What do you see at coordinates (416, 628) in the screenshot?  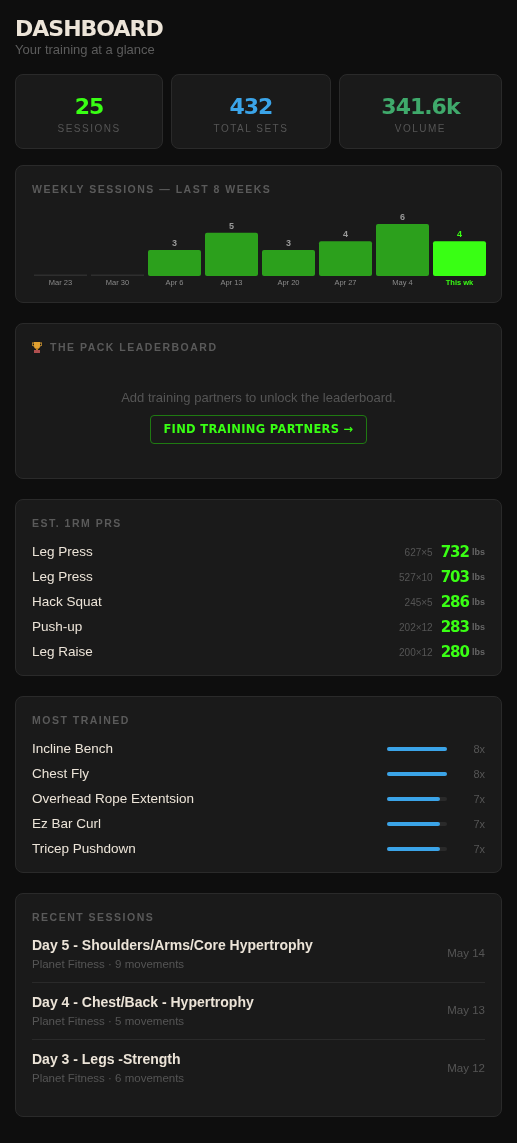 I see `set-detail: 202×12` at bounding box center [416, 628].